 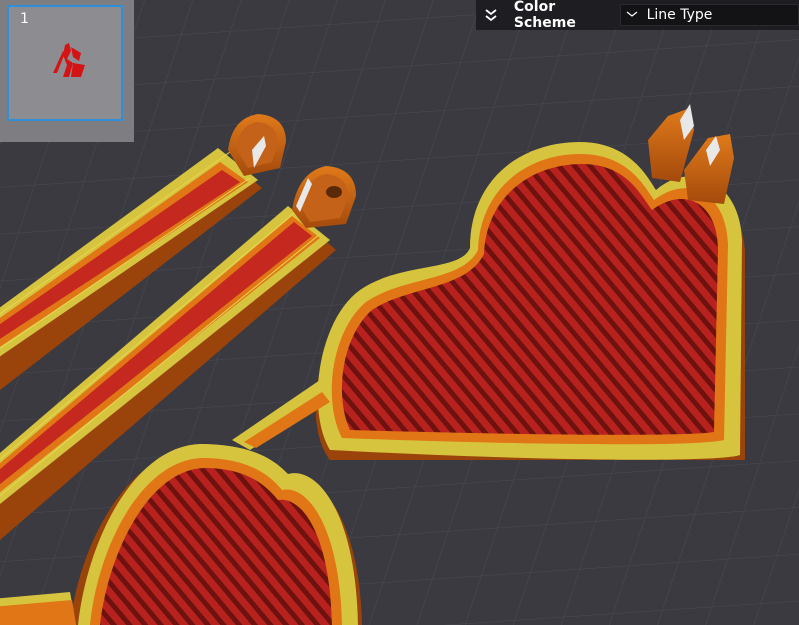 What do you see at coordinates (24, 19) in the screenshot?
I see `plate-index: 1` at bounding box center [24, 19].